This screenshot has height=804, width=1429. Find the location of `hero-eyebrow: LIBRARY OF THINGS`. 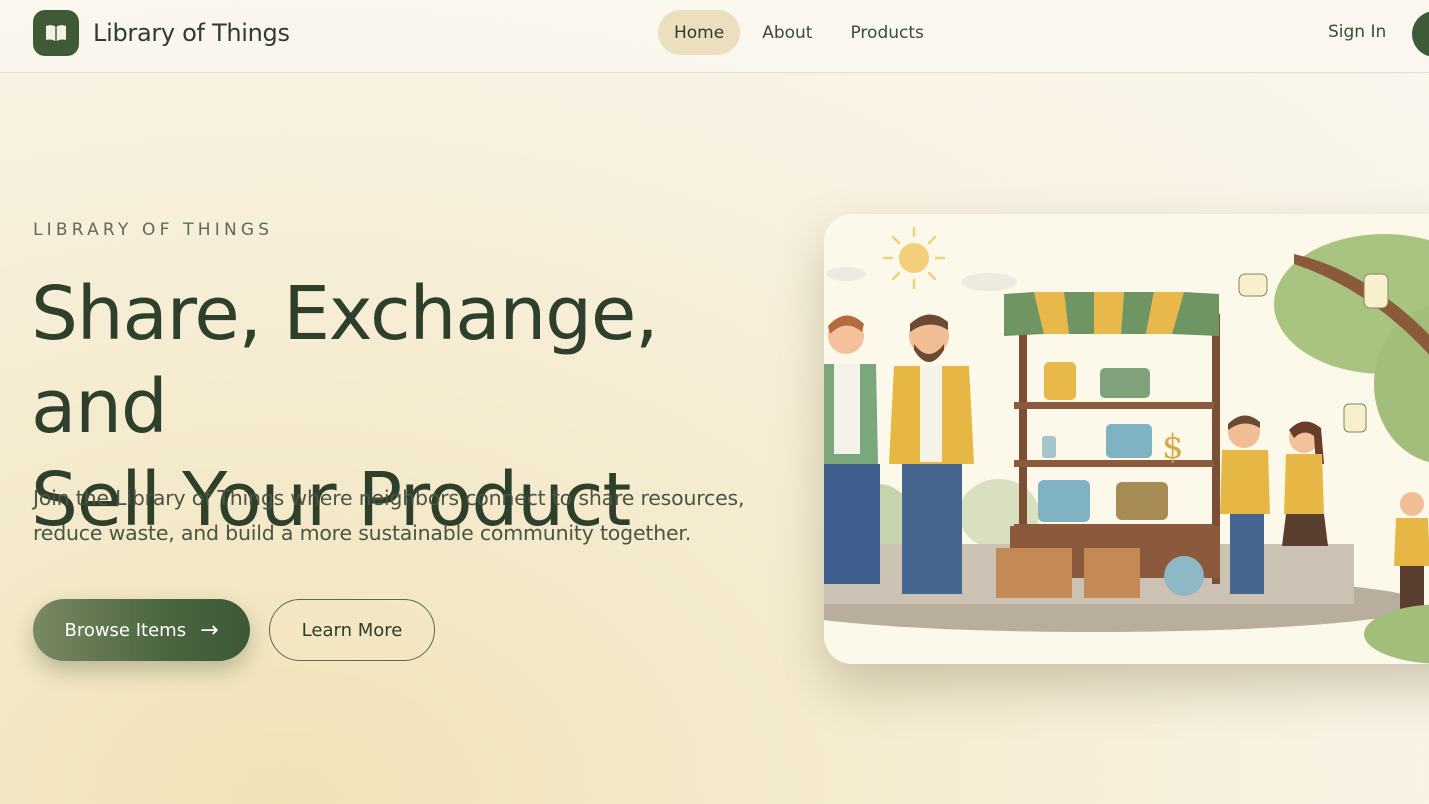

hero-eyebrow: LIBRARY OF THINGS is located at coordinates (153, 230).